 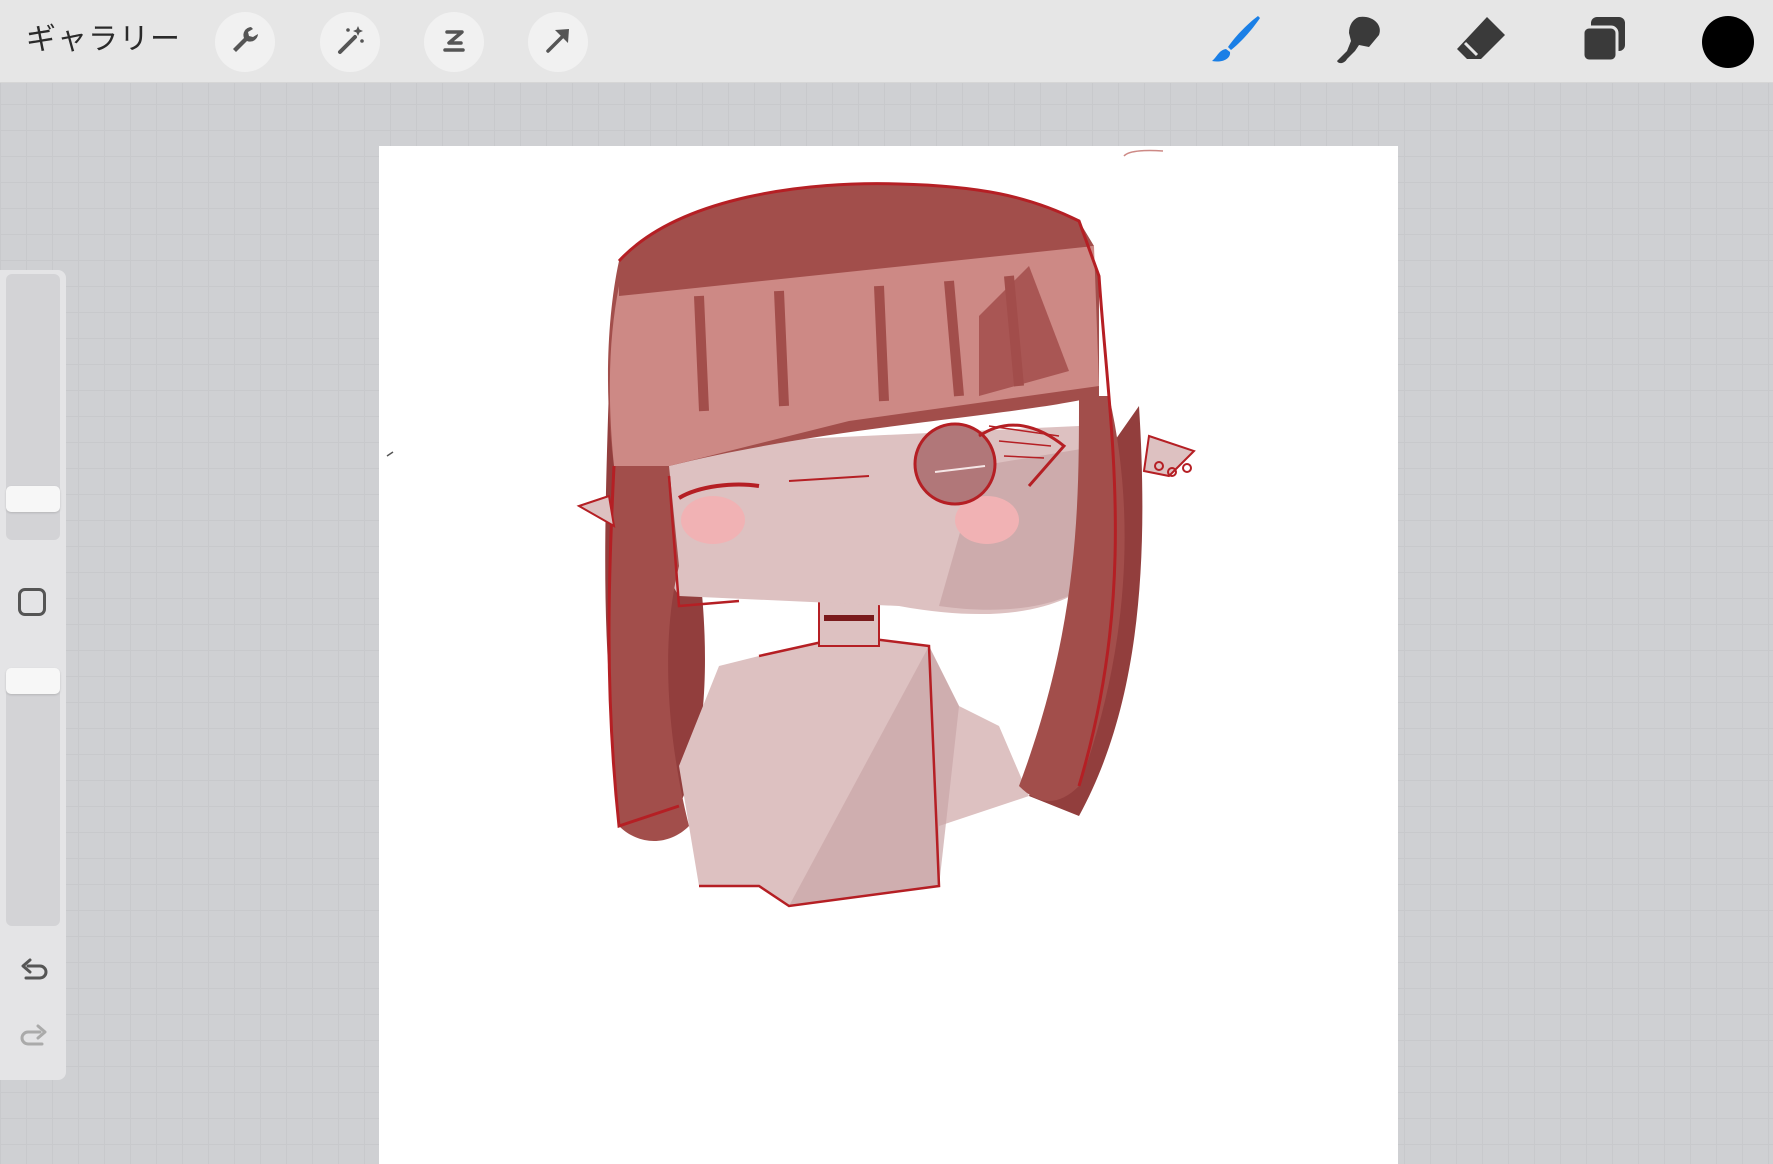 I want to click on brush-size-slider-thumb, so click(x=33, y=499).